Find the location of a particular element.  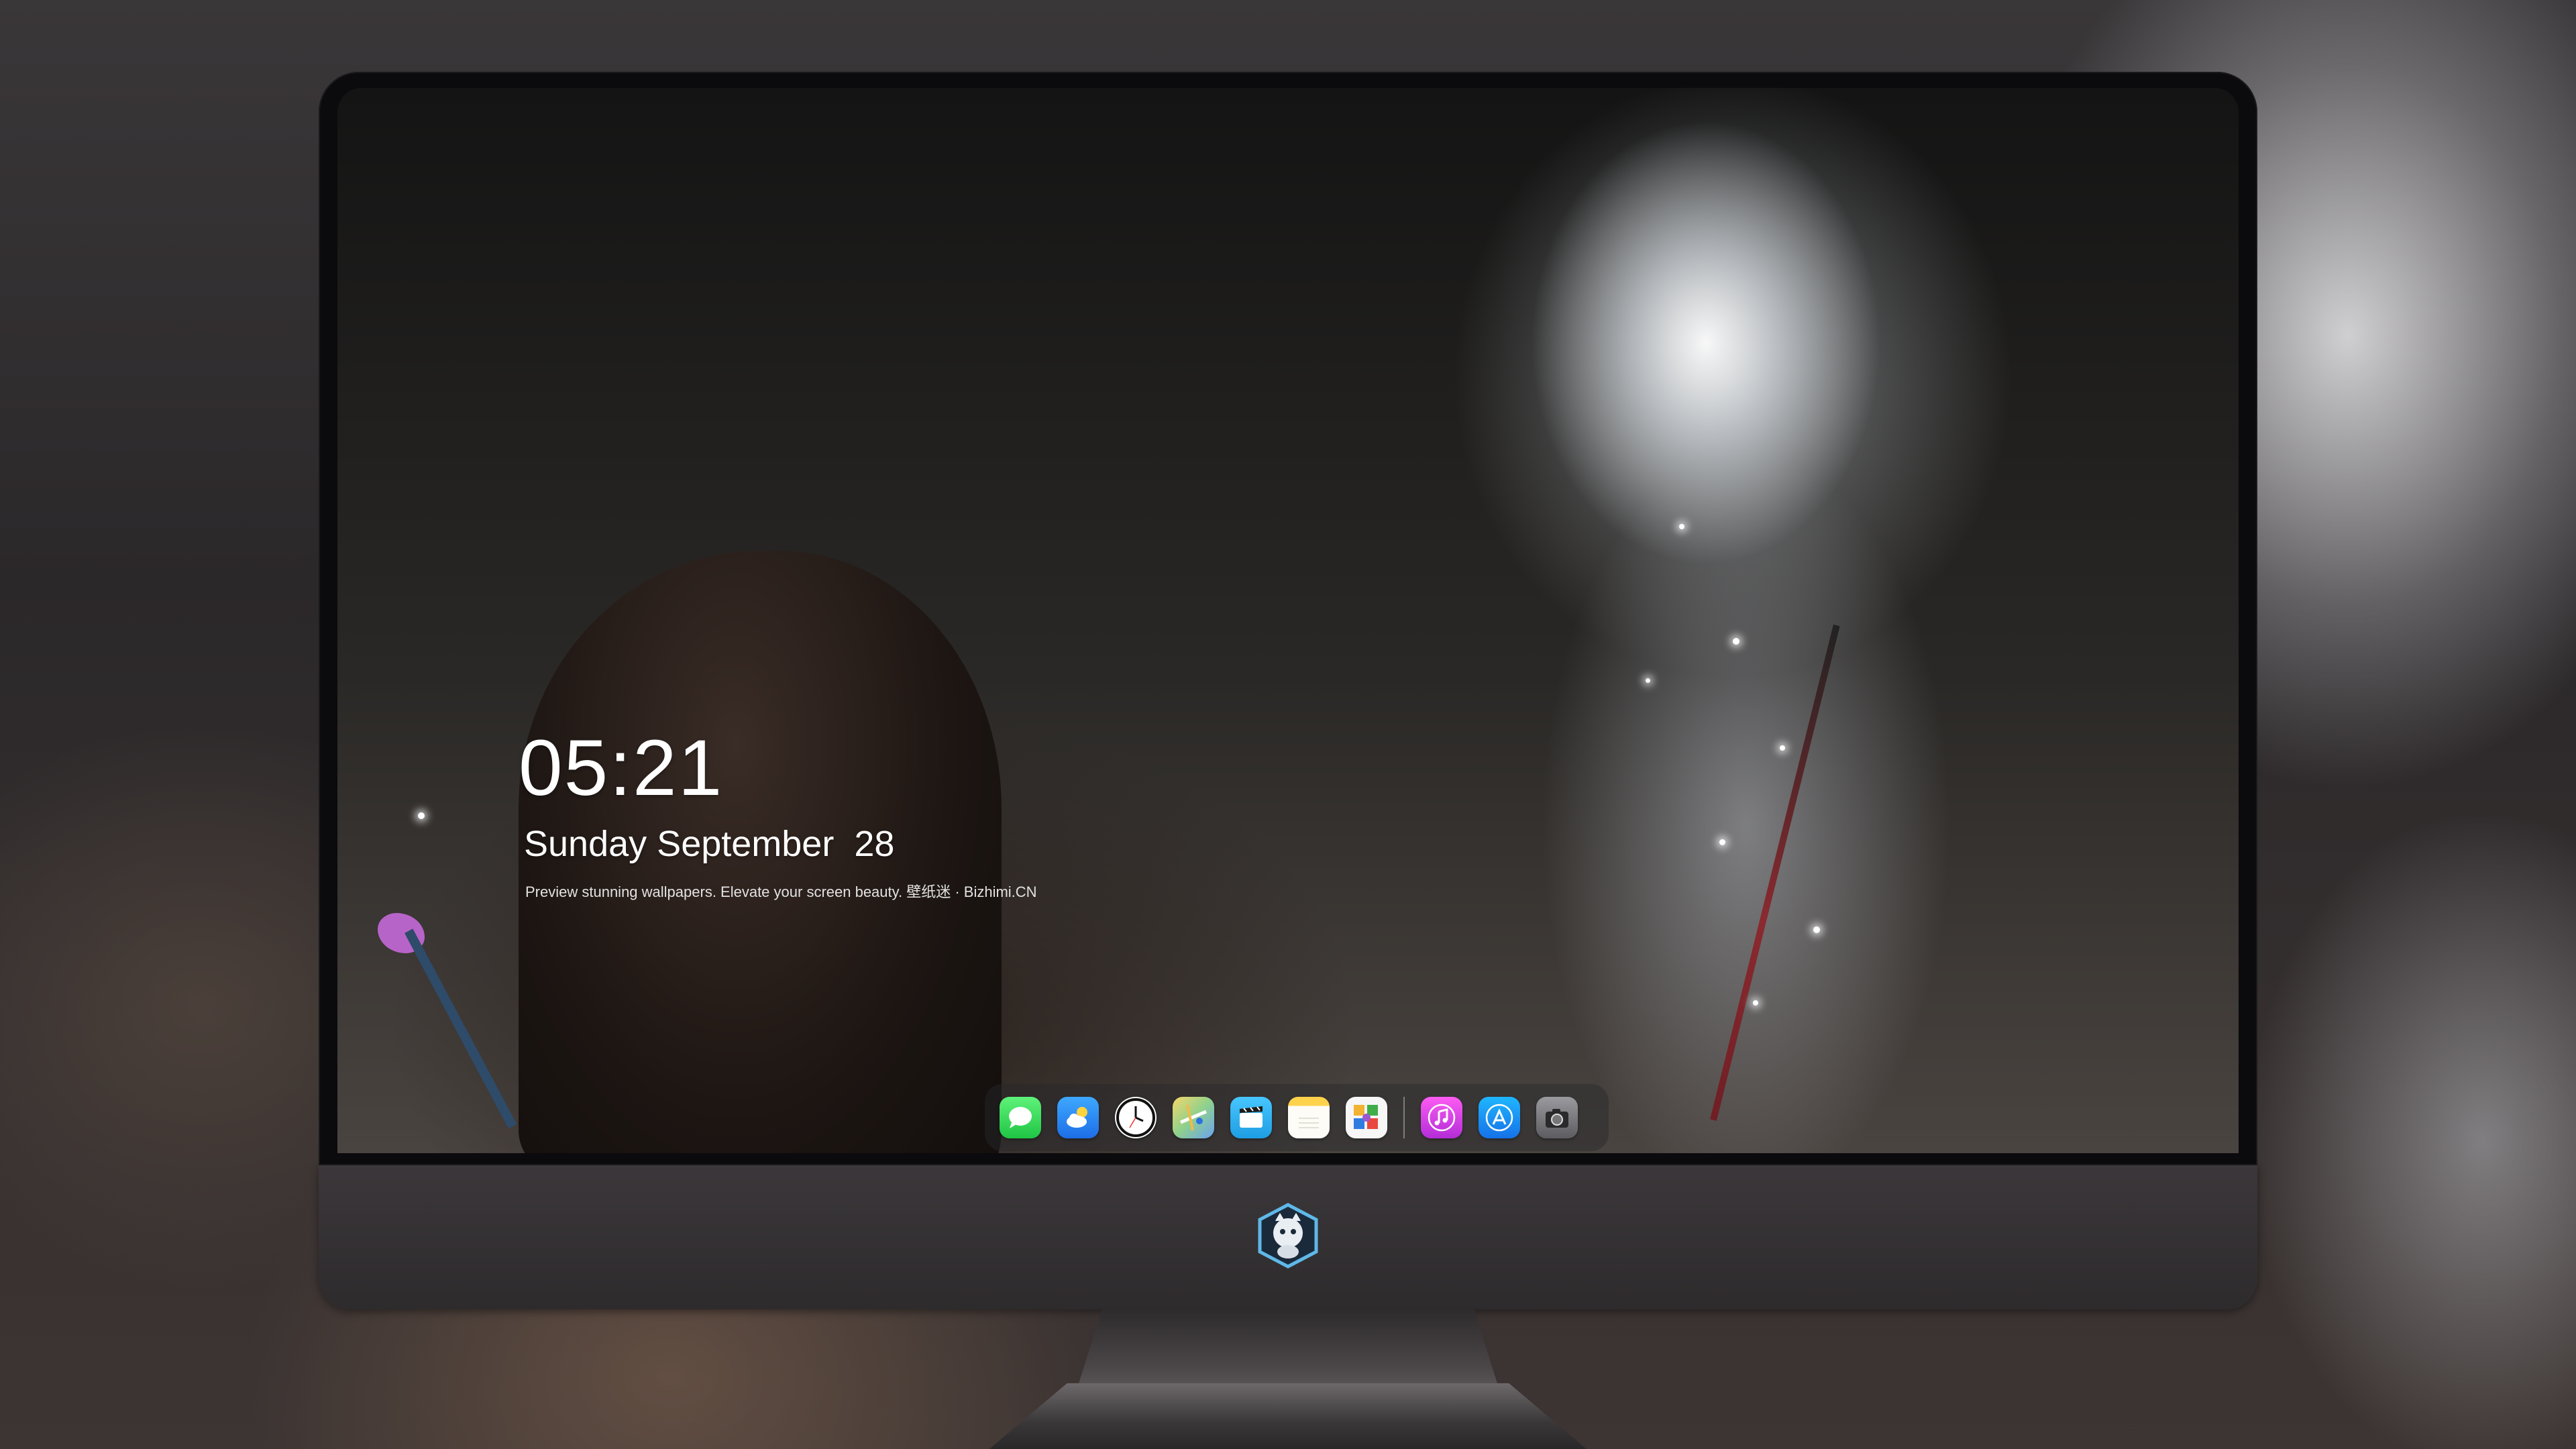

wallpaper-sparkler-stick is located at coordinates (1775, 873).